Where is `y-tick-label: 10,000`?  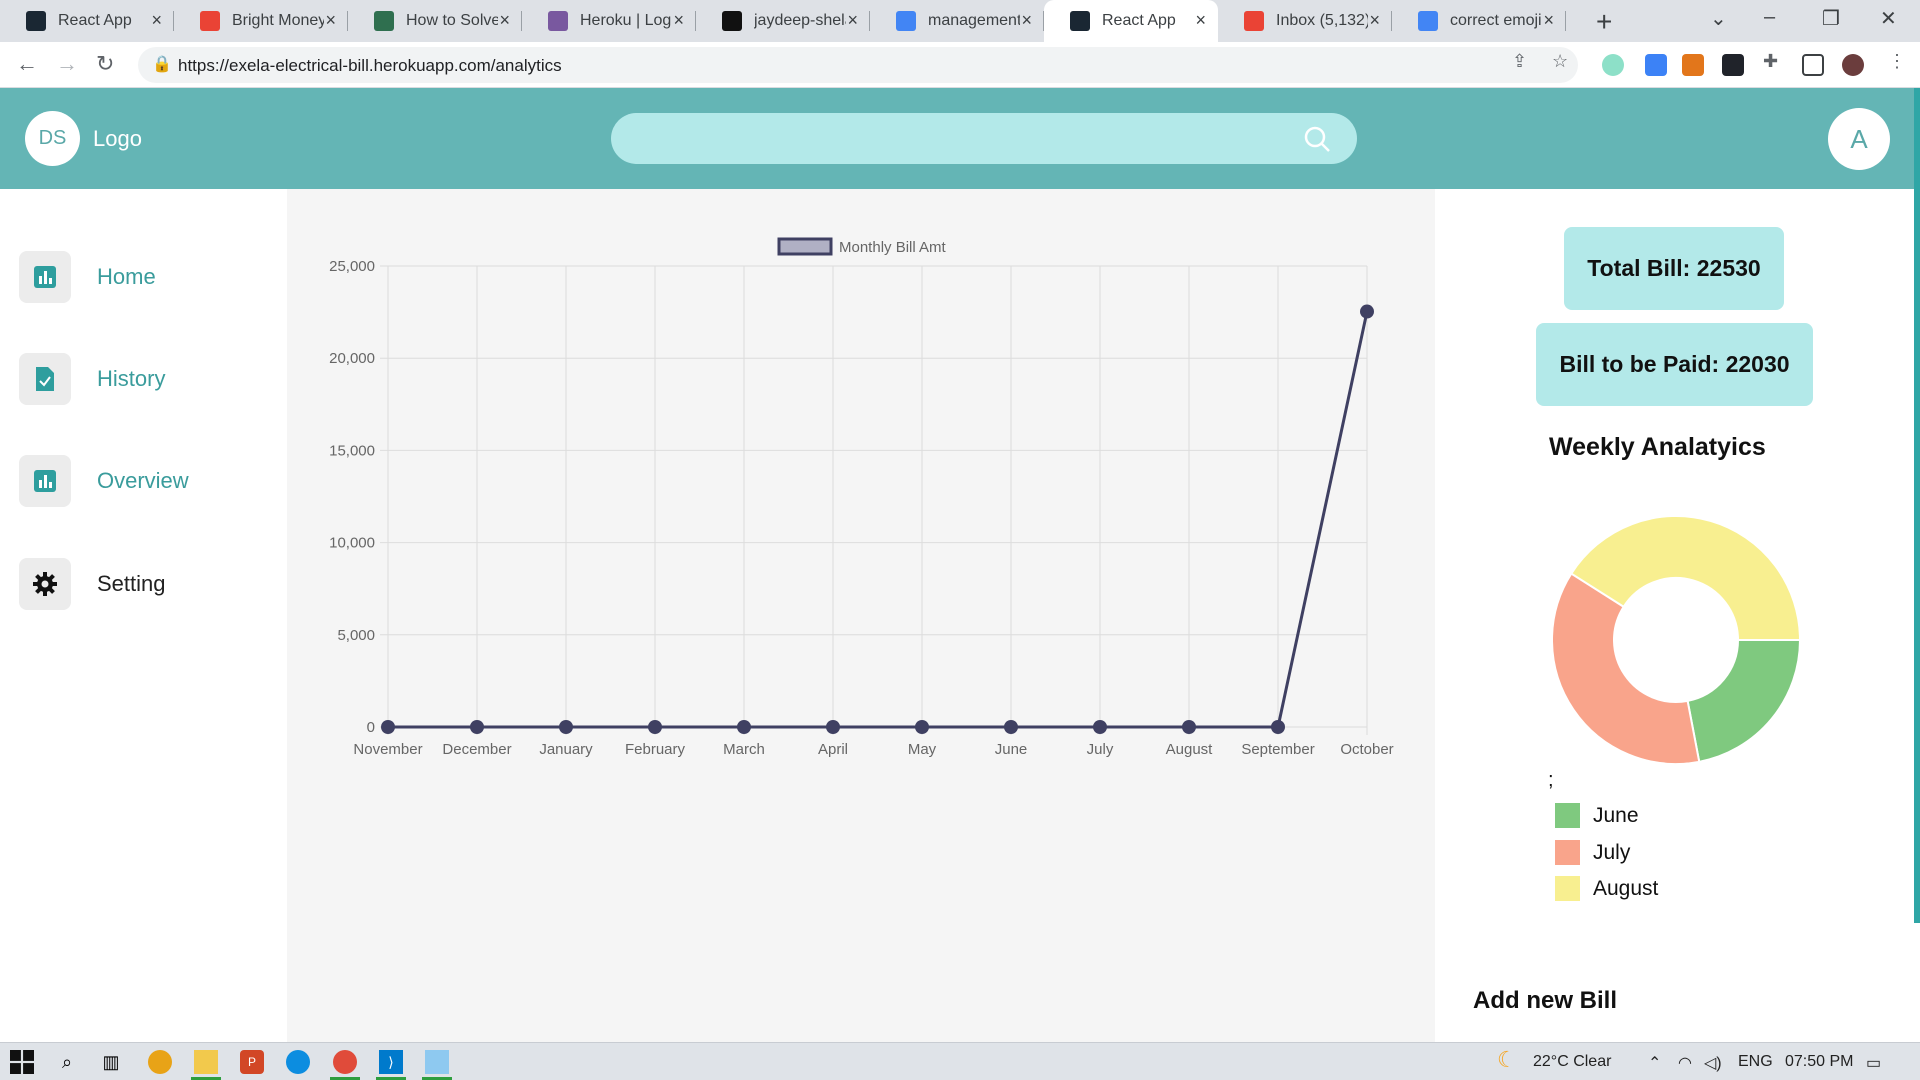 y-tick-label: 10,000 is located at coordinates (352, 543).